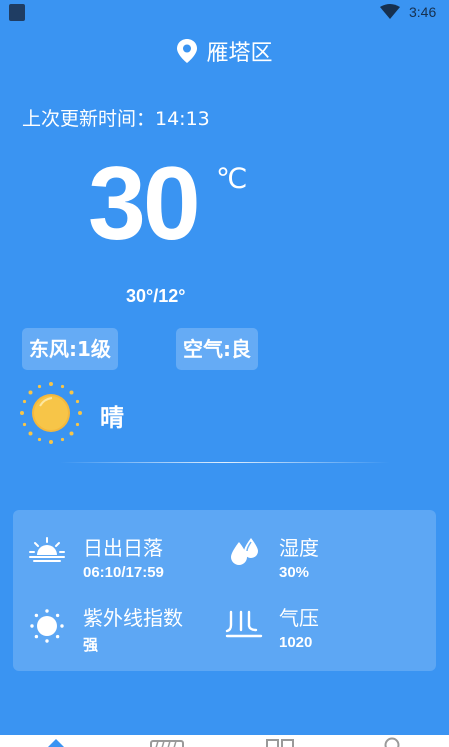 This screenshot has height=747, width=449. I want to click on location-name: 雁塔区, so click(239, 53).